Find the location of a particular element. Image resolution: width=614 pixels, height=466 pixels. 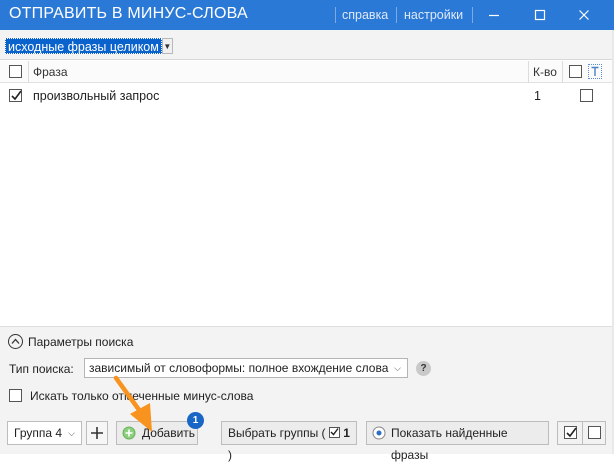

show-found-button: Показать найденные фразы is located at coordinates (457, 441).